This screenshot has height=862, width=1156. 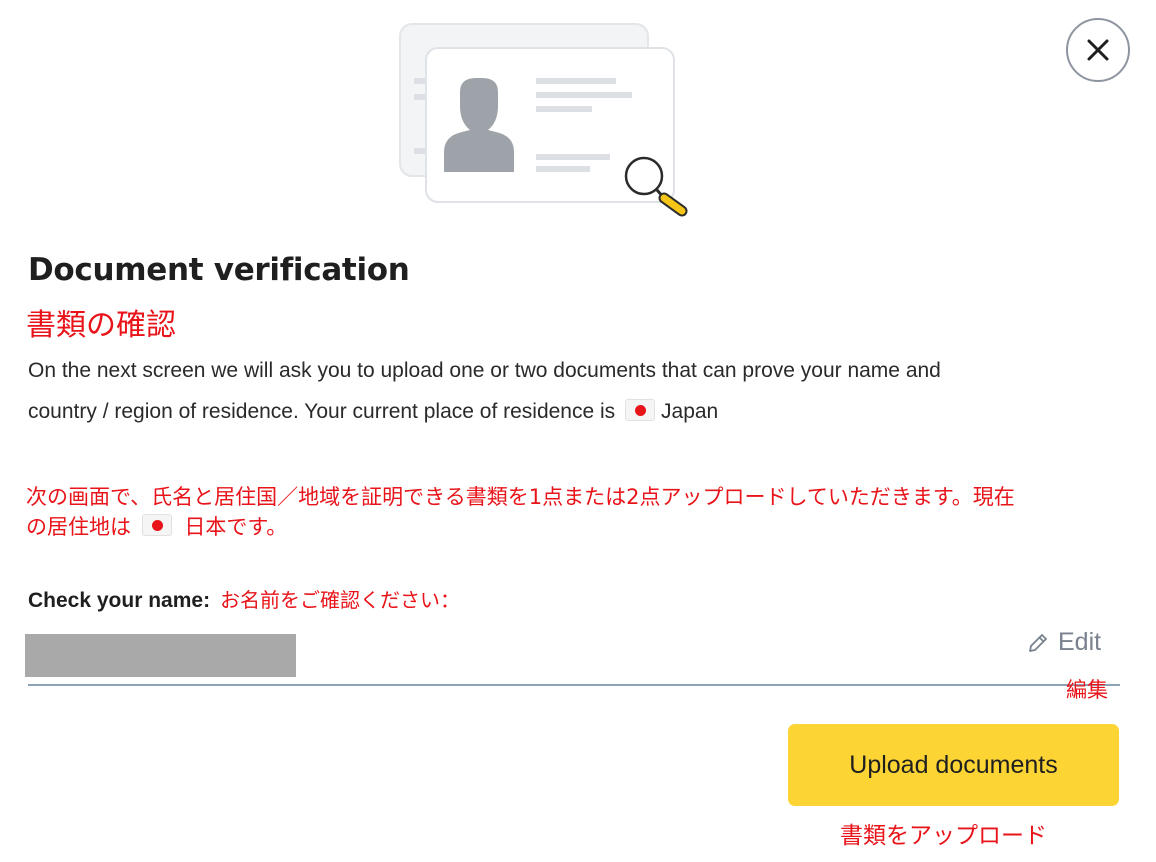 What do you see at coordinates (119, 600) in the screenshot?
I see `check-name-label: Check your name:` at bounding box center [119, 600].